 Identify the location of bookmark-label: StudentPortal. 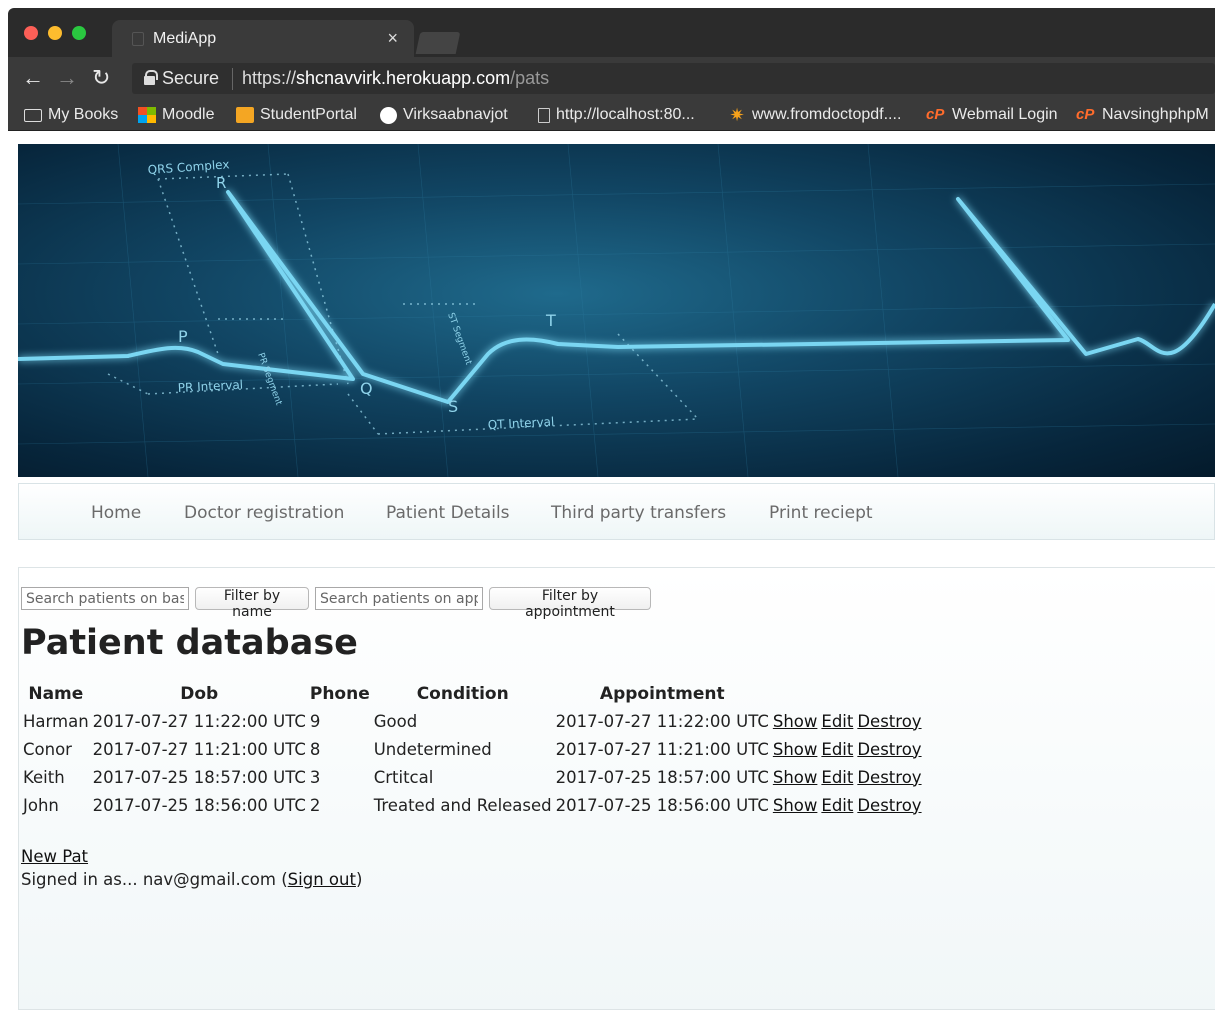
(308, 114).